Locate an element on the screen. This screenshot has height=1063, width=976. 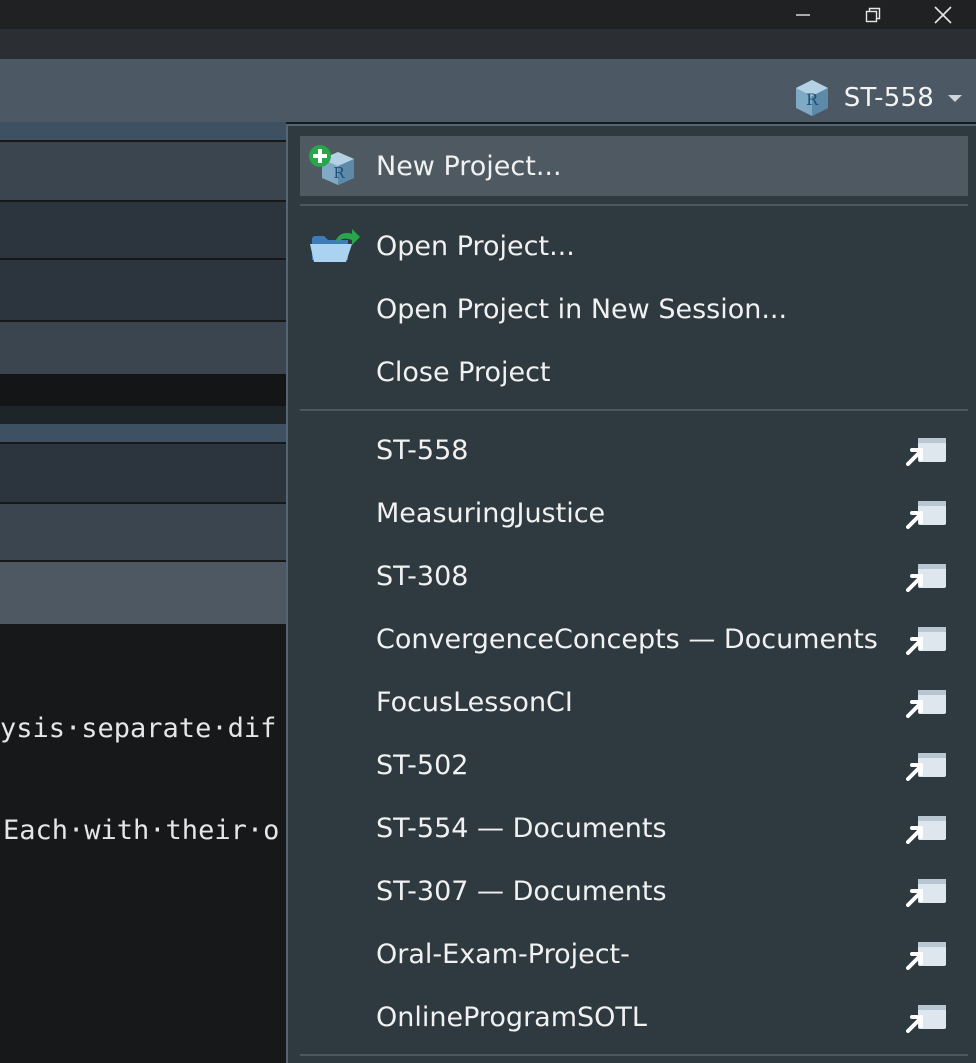
editor-line: Each·with·their·o is located at coordinates (141, 830).